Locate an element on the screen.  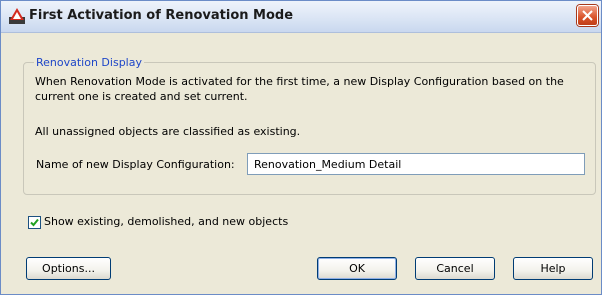
help-button: Help is located at coordinates (553, 268).